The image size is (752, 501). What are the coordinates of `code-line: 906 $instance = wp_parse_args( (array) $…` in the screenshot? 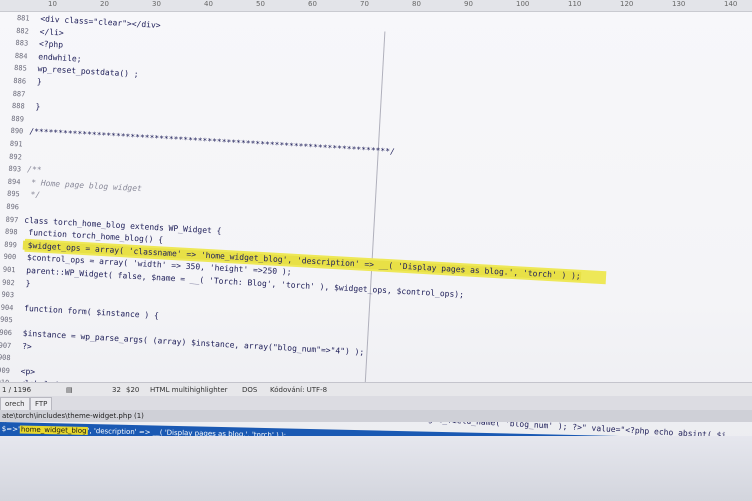 It's located at (182, 342).